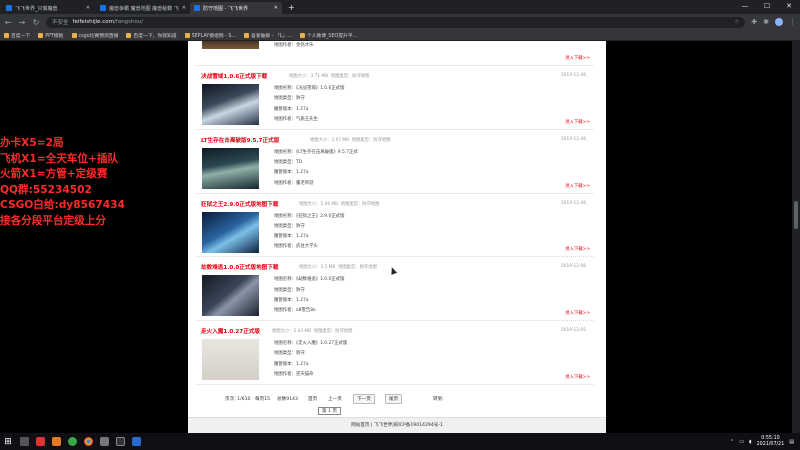  What do you see at coordinates (306, 119) in the screenshot?
I see `field-value: 气质王先生` at bounding box center [306, 119].